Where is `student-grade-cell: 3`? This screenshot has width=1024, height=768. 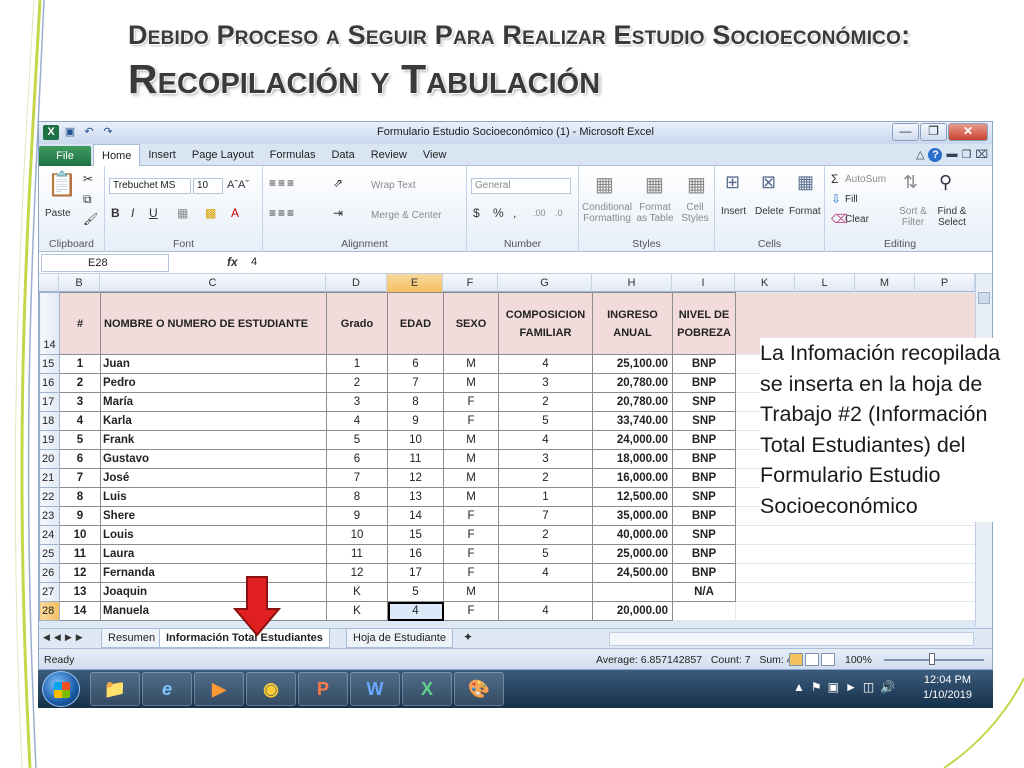
student-grade-cell: 3 is located at coordinates (357, 402).